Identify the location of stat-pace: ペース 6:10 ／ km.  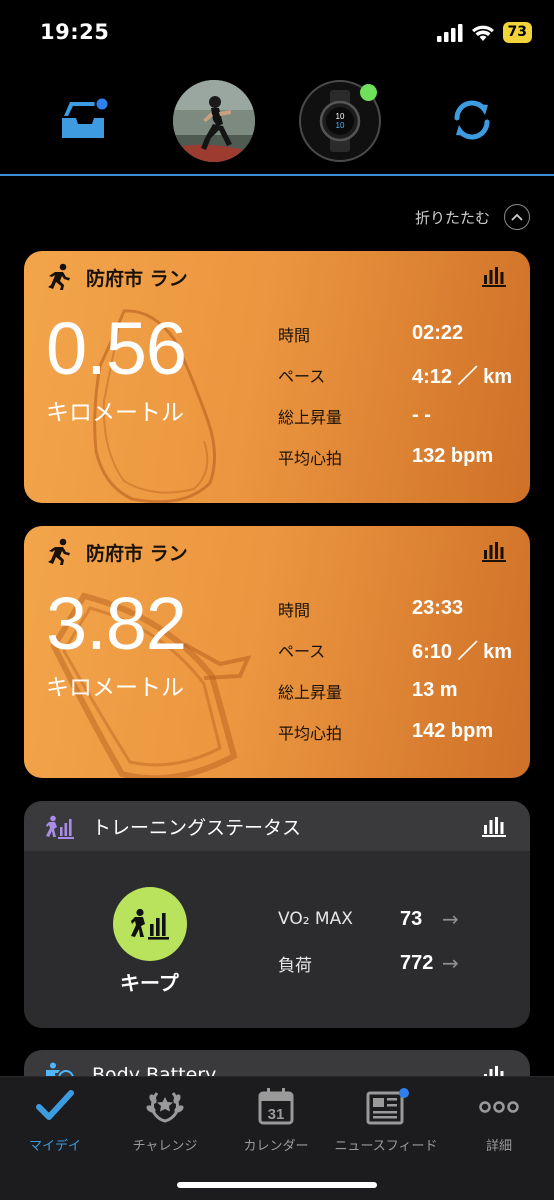
(403, 649).